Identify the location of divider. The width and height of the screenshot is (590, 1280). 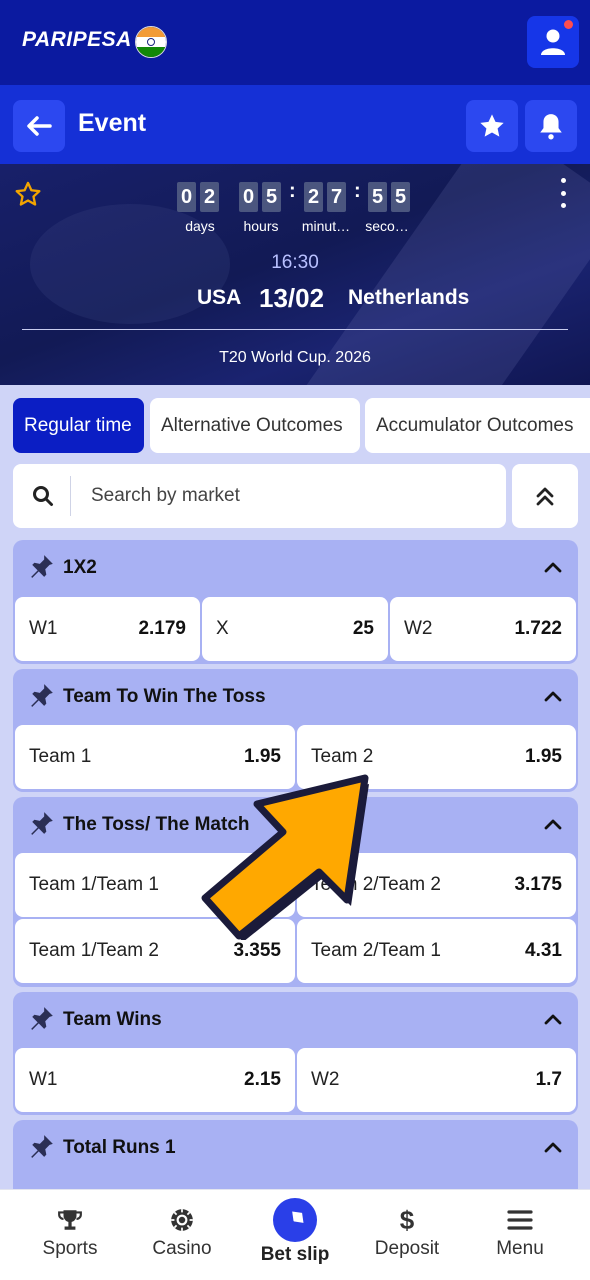
(295, 329).